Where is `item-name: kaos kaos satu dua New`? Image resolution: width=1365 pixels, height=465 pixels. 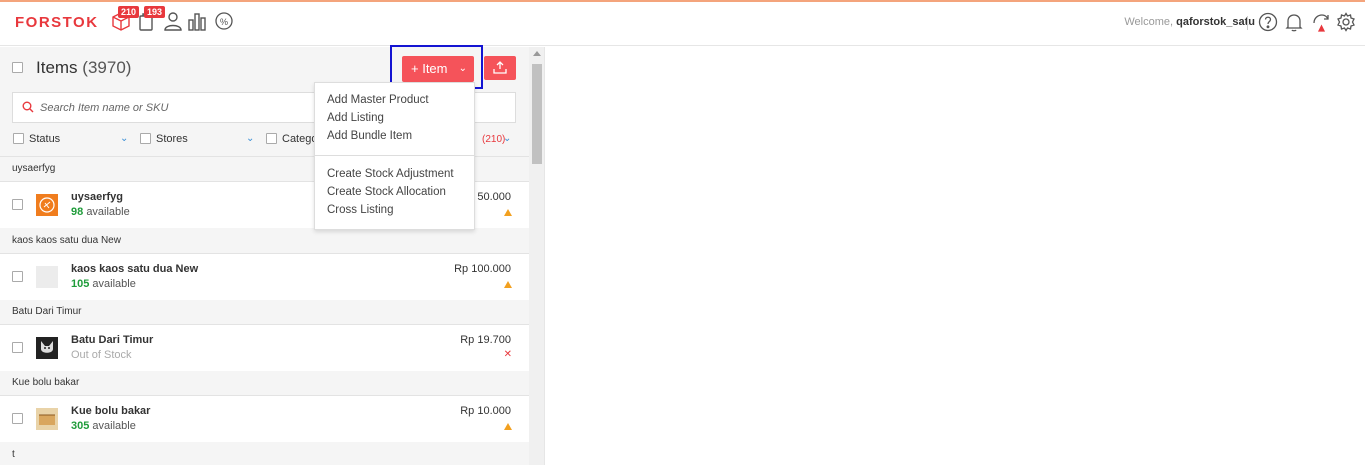 item-name: kaos kaos satu dua New is located at coordinates (134, 269).